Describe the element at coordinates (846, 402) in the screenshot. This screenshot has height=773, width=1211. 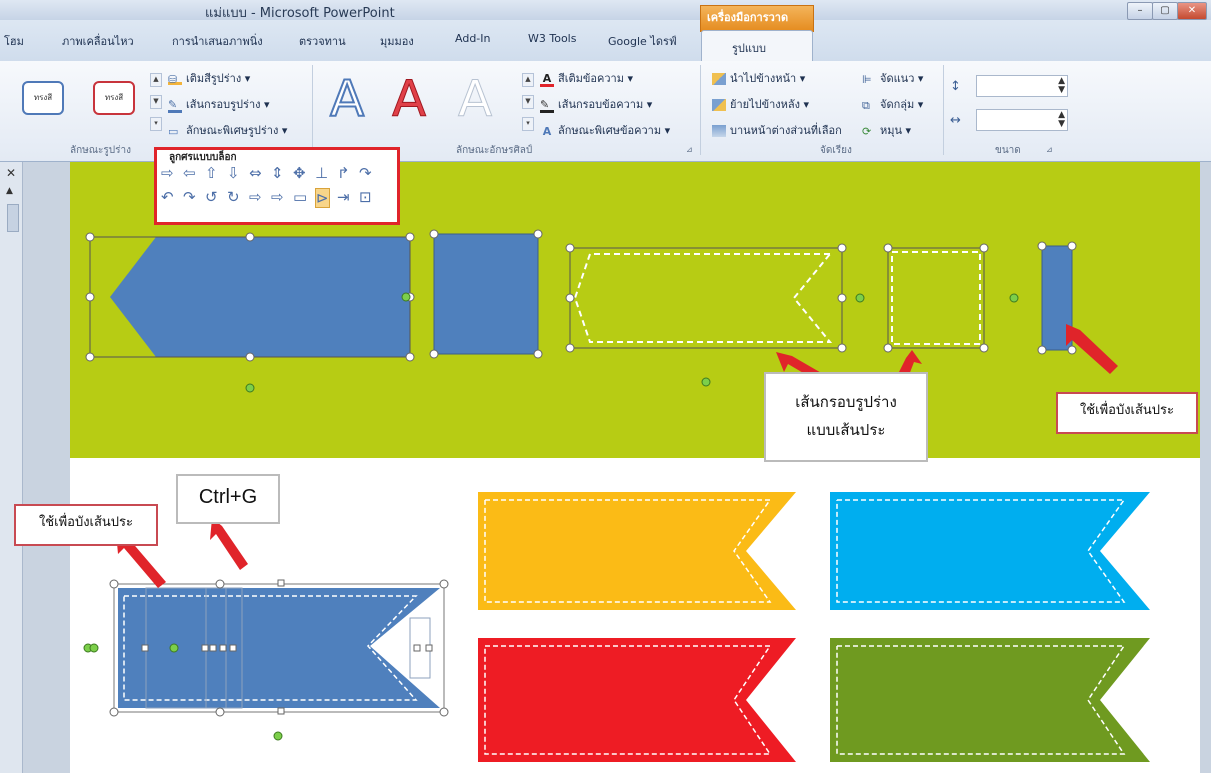
I see `callout-dashed-outline-line1: เส้นกรอบรูปร่าง` at that location.